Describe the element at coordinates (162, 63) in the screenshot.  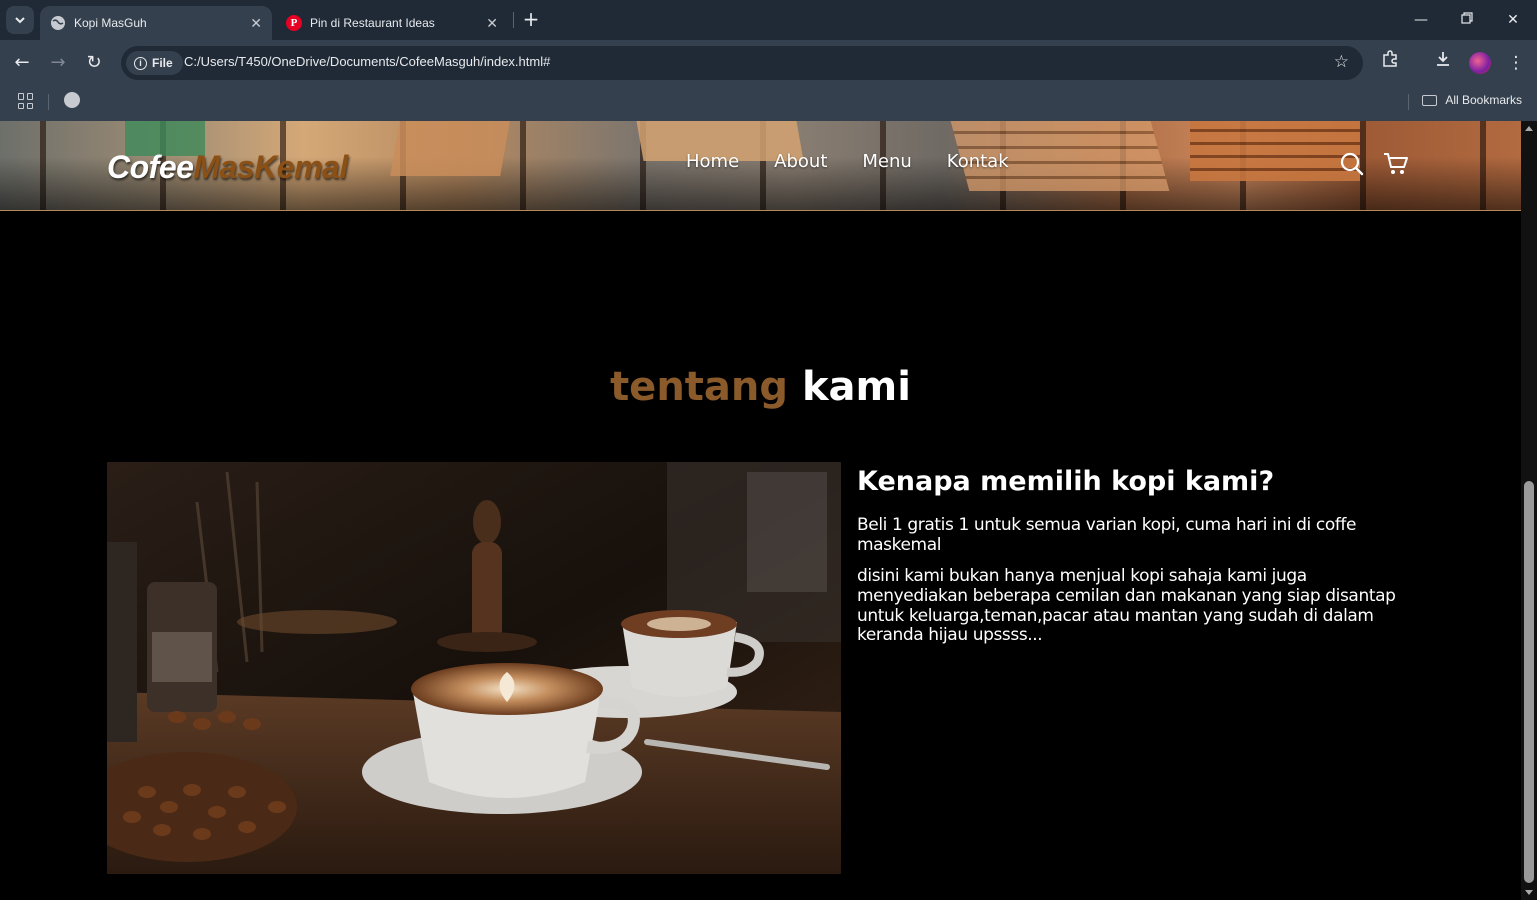
I see `scheme-label: File` at that location.